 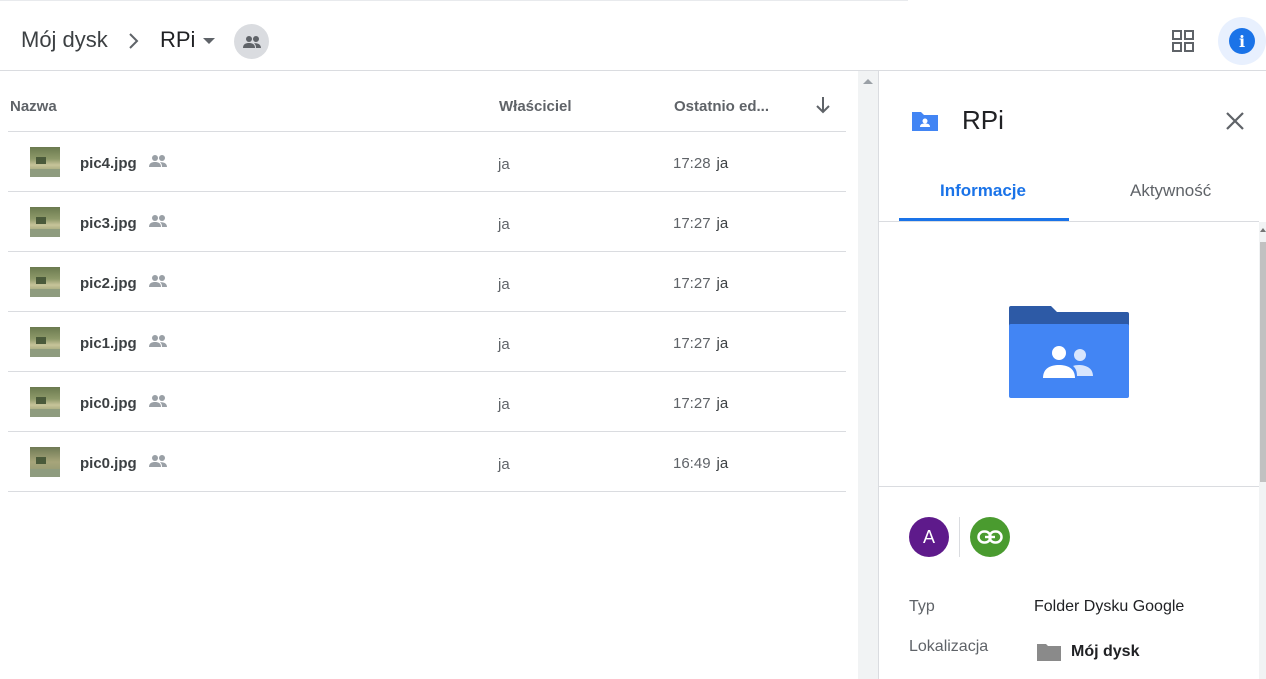 What do you see at coordinates (33, 106) in the screenshot?
I see `column-name: Nazwa` at bounding box center [33, 106].